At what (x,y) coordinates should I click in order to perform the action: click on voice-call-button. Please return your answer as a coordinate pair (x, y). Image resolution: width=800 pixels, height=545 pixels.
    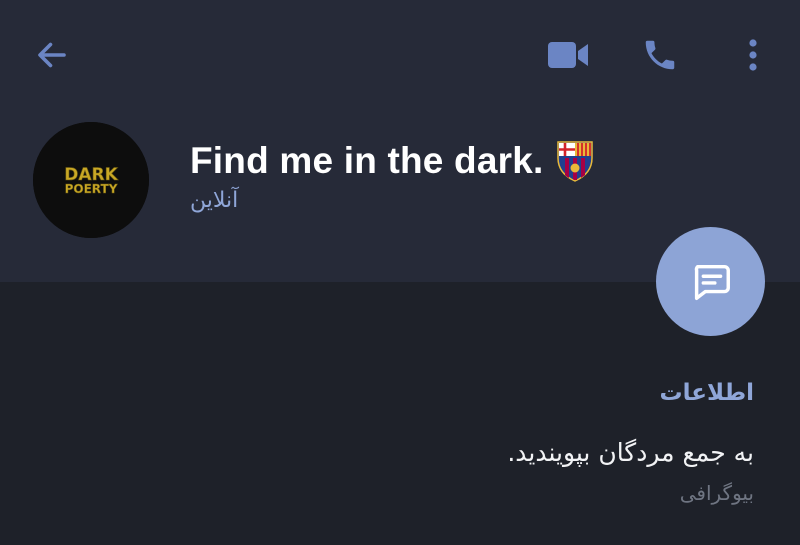
    Looking at the image, I should click on (660, 55).